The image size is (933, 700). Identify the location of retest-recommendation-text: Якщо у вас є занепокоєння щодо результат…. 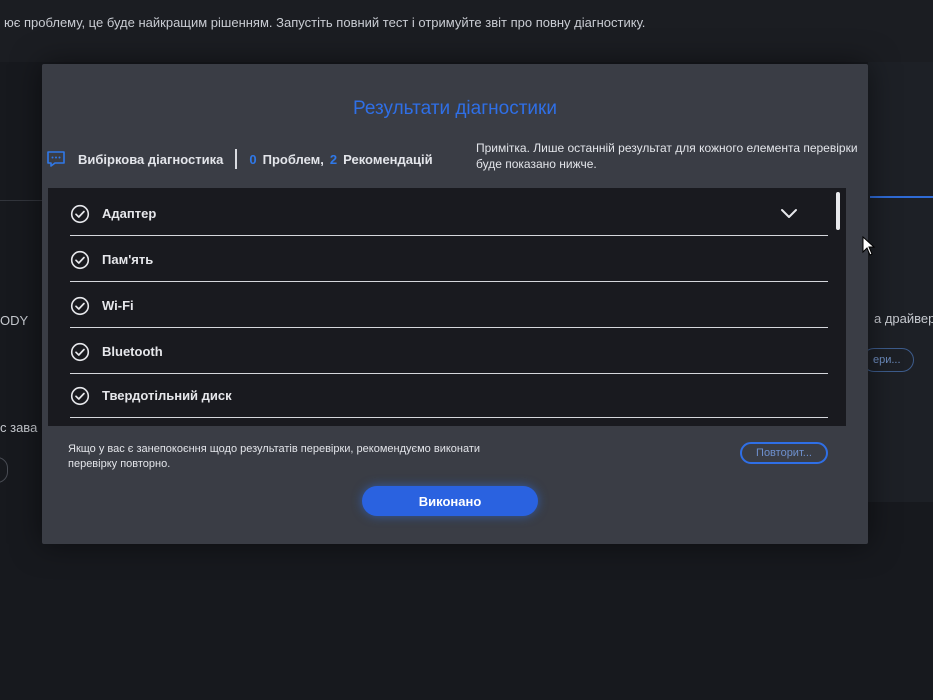
(274, 456).